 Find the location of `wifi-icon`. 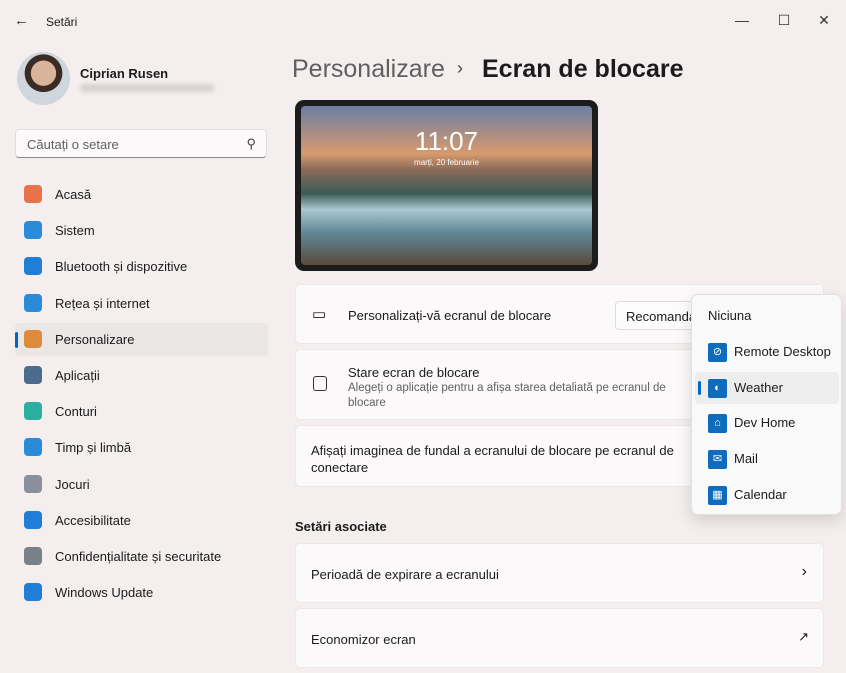

wifi-icon is located at coordinates (33, 302).